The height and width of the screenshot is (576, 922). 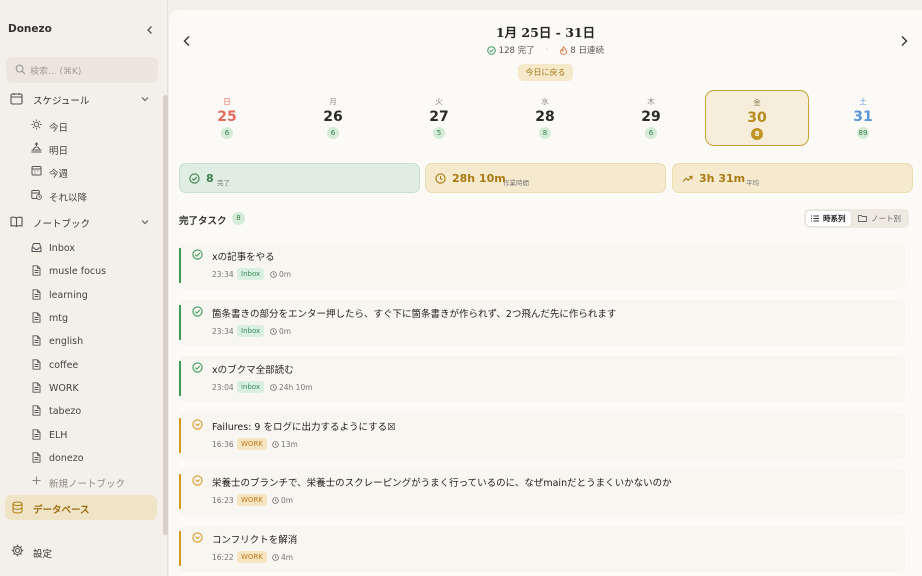 I want to click on day-wednesday: 水 28 8, so click(x=545, y=118).